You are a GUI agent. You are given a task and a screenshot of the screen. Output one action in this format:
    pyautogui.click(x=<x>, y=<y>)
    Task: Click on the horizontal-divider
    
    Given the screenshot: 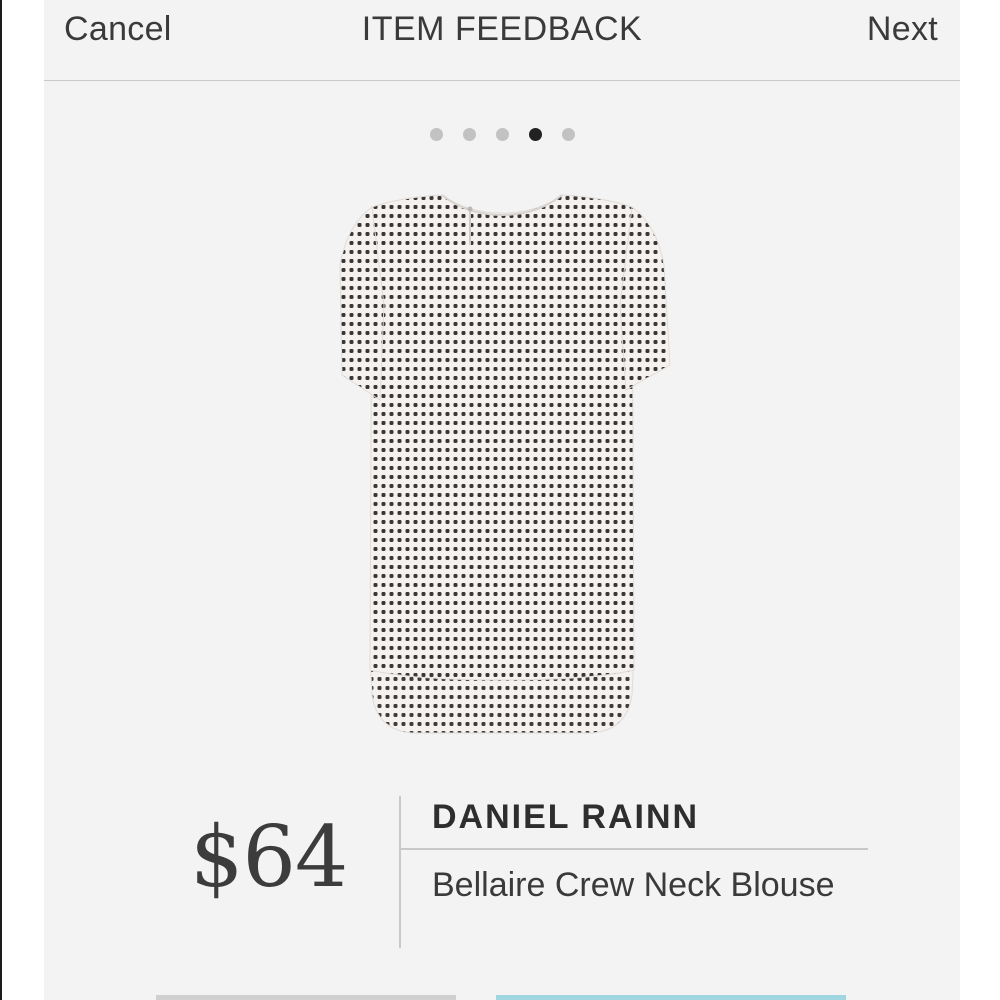 What is the action you would take?
    pyautogui.click(x=634, y=849)
    